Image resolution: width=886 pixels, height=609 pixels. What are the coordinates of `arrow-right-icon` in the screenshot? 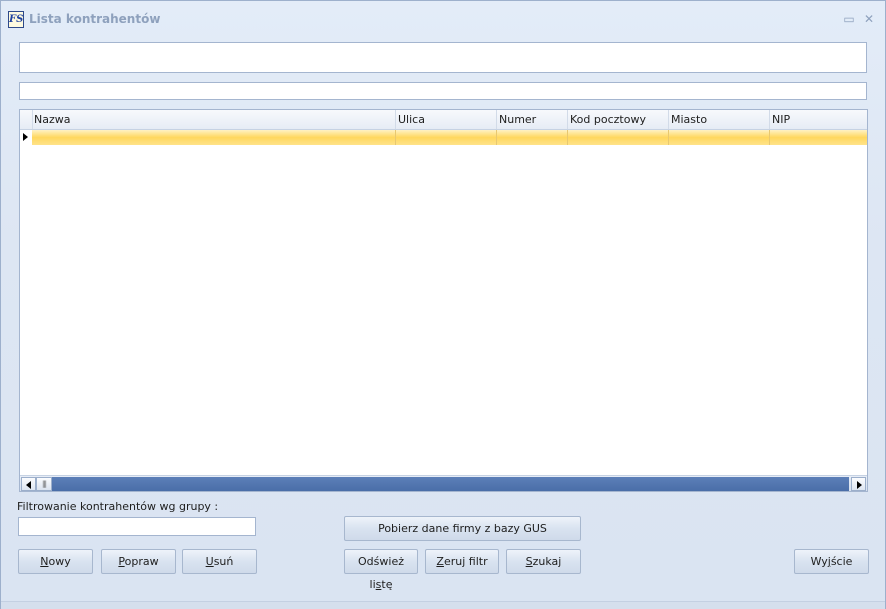 It's located at (859, 485).